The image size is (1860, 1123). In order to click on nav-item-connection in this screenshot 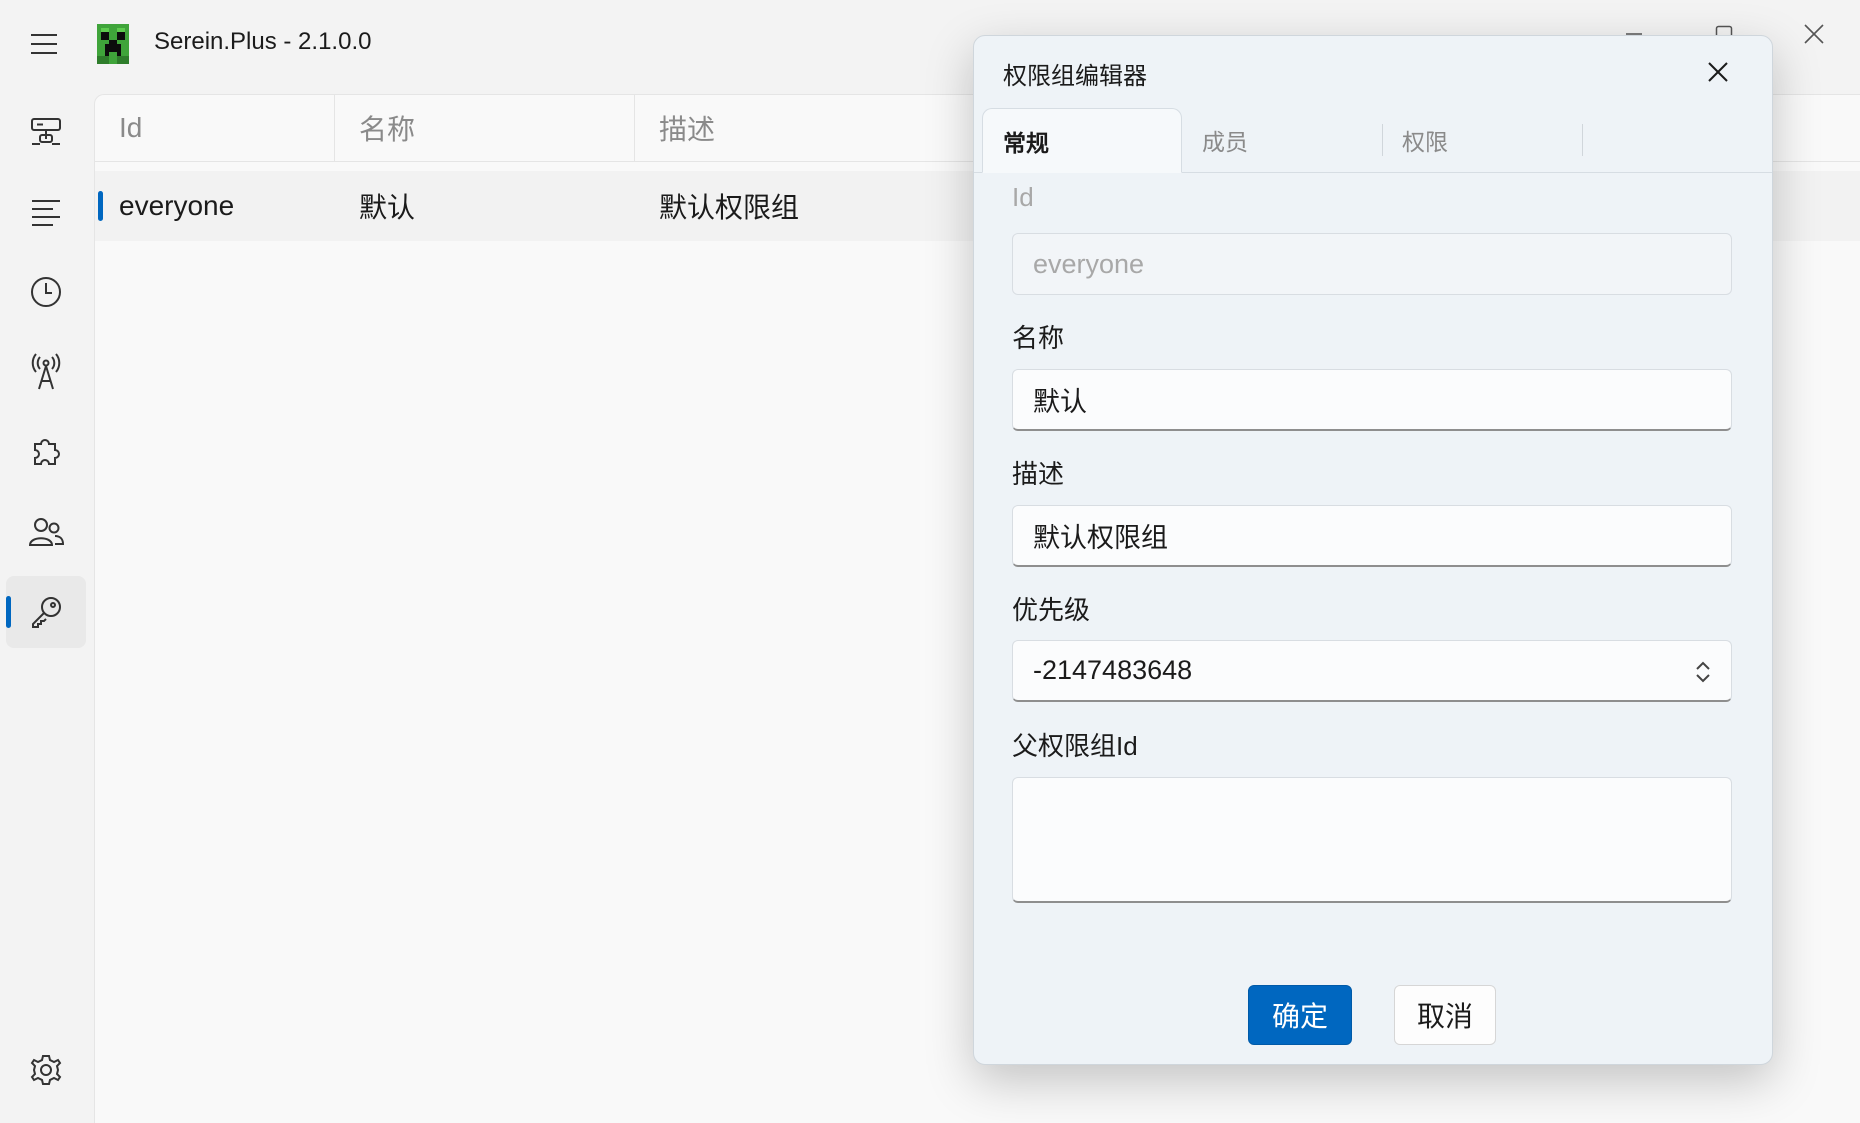, I will do `click(46, 372)`.